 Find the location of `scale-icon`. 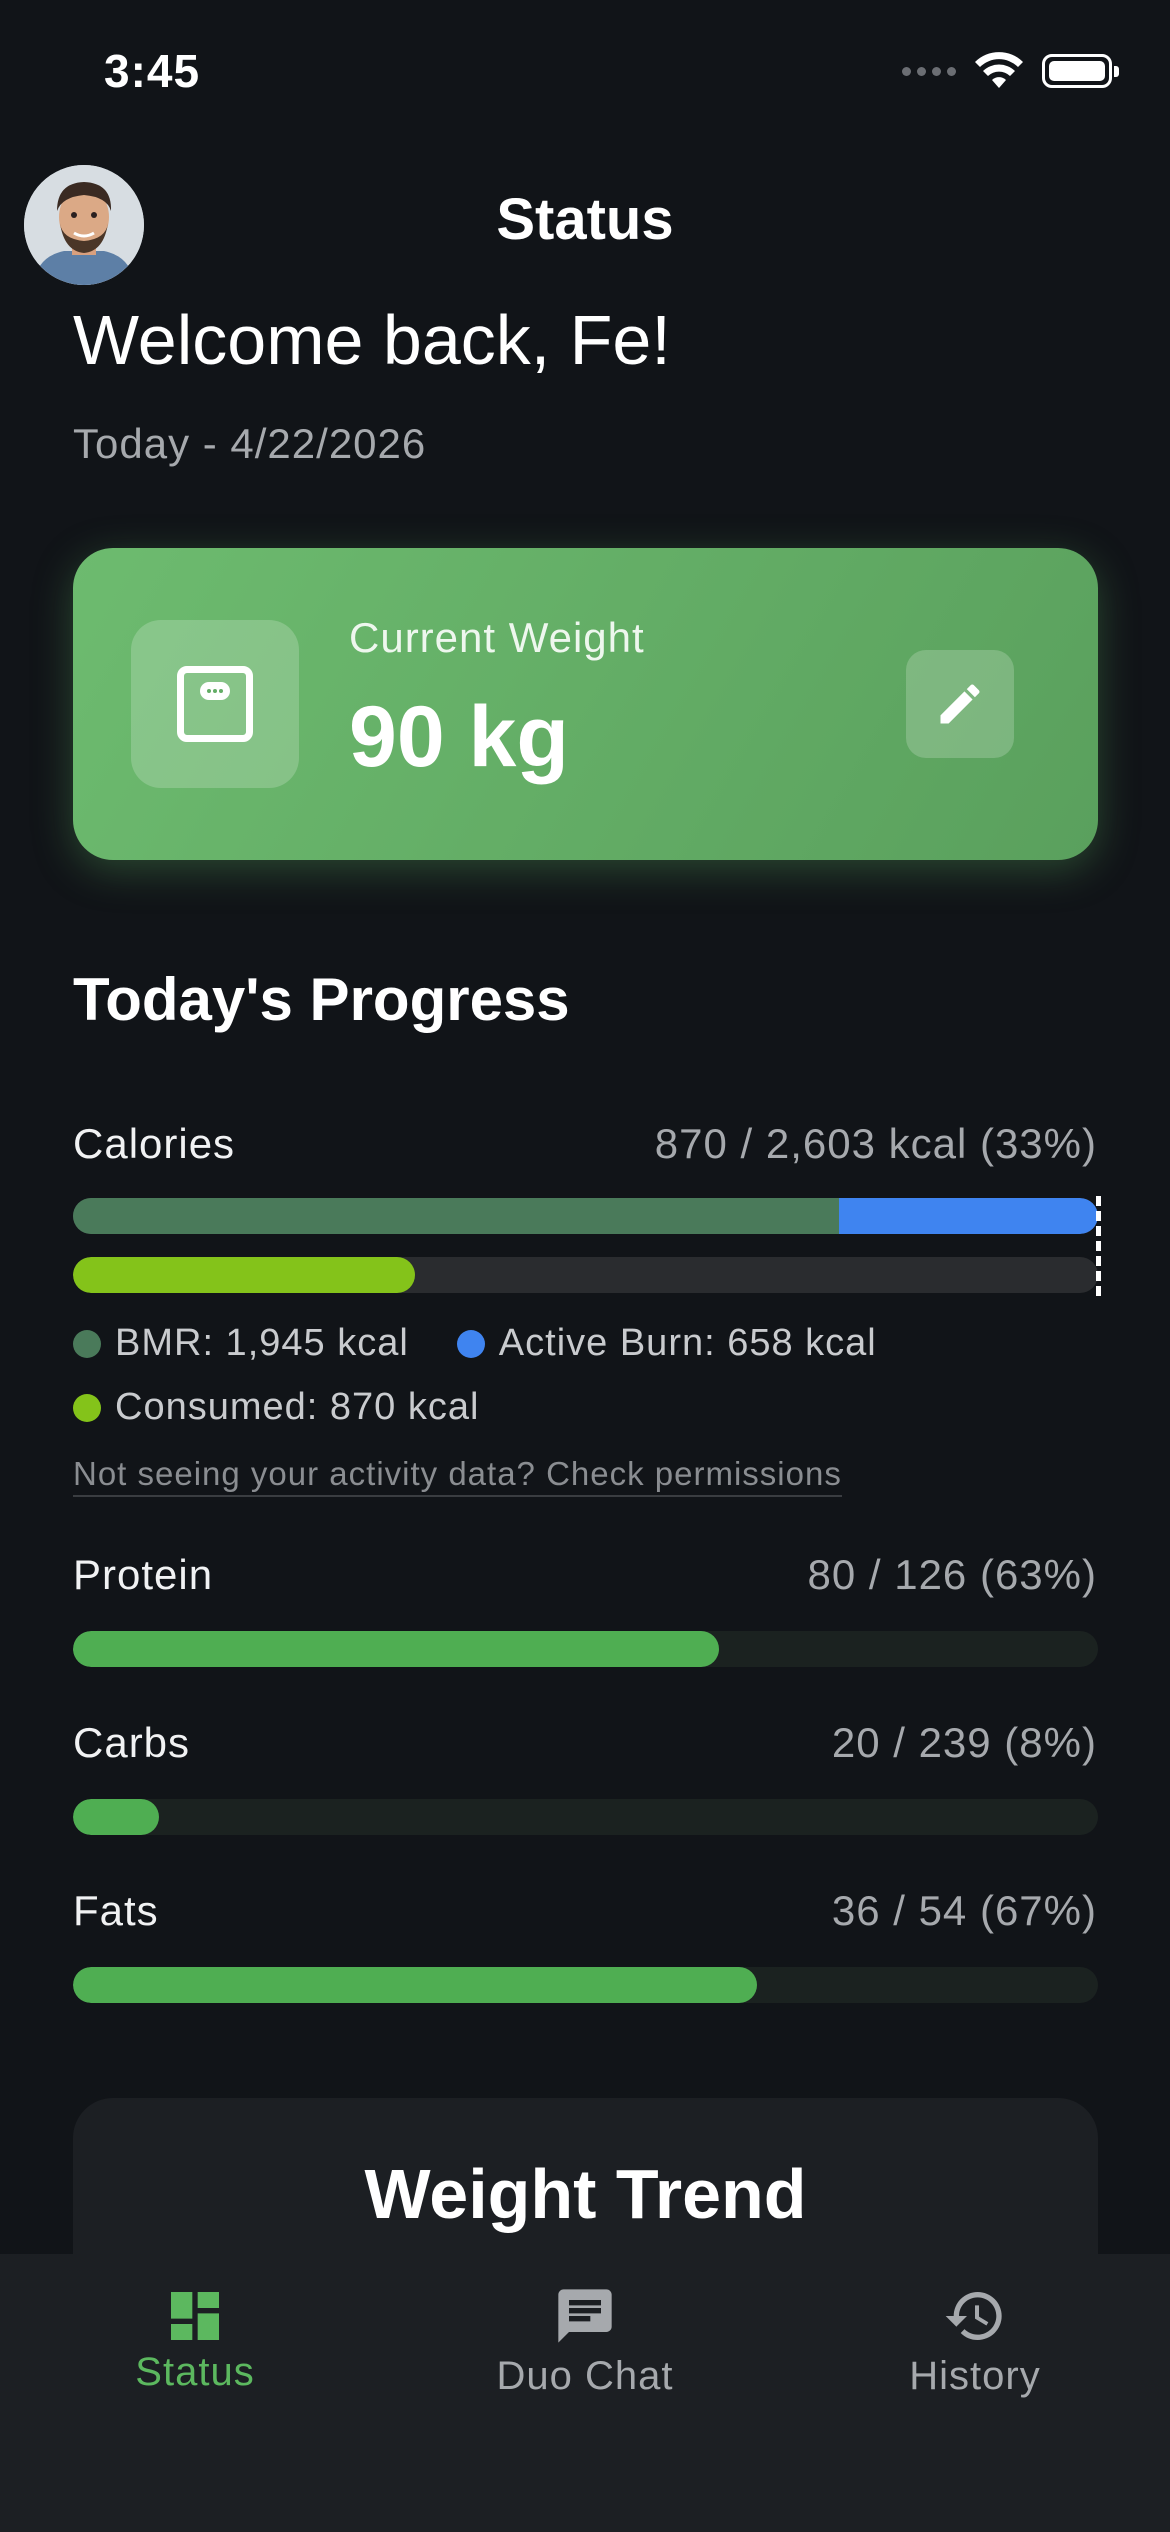

scale-icon is located at coordinates (215, 704).